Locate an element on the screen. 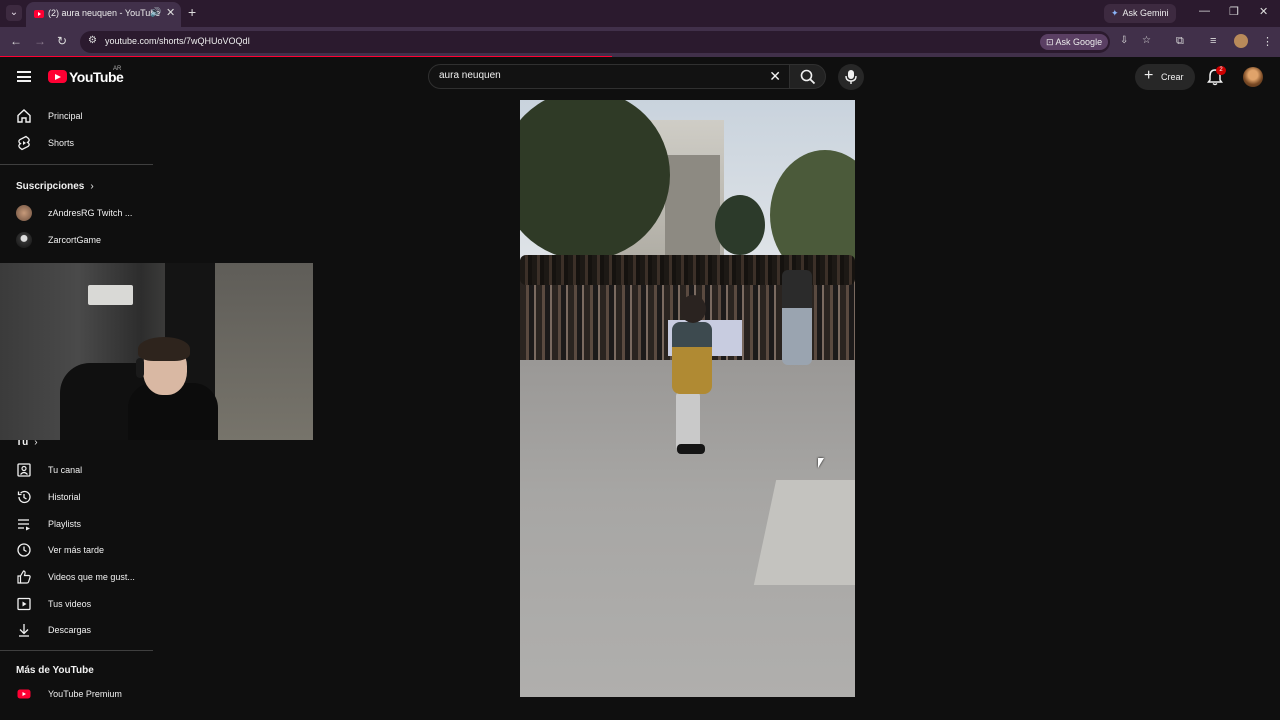 Image resolution: width=1280 pixels, height=720 pixels. ask-google-label: Ask Google is located at coordinates (1079, 42).